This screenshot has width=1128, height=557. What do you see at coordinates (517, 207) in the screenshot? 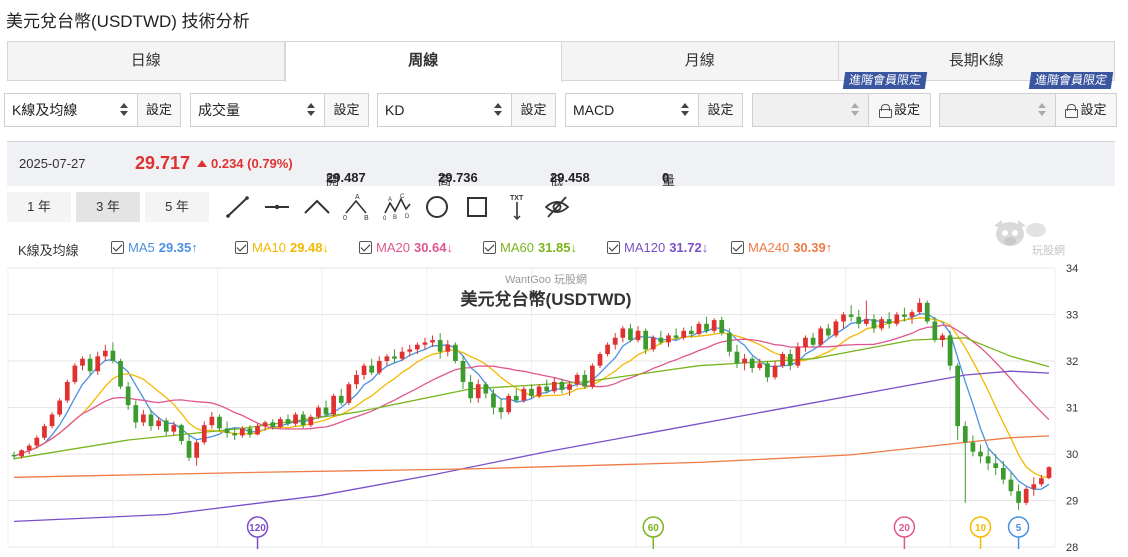
I see `text-tool-icon: TXT` at bounding box center [517, 207].